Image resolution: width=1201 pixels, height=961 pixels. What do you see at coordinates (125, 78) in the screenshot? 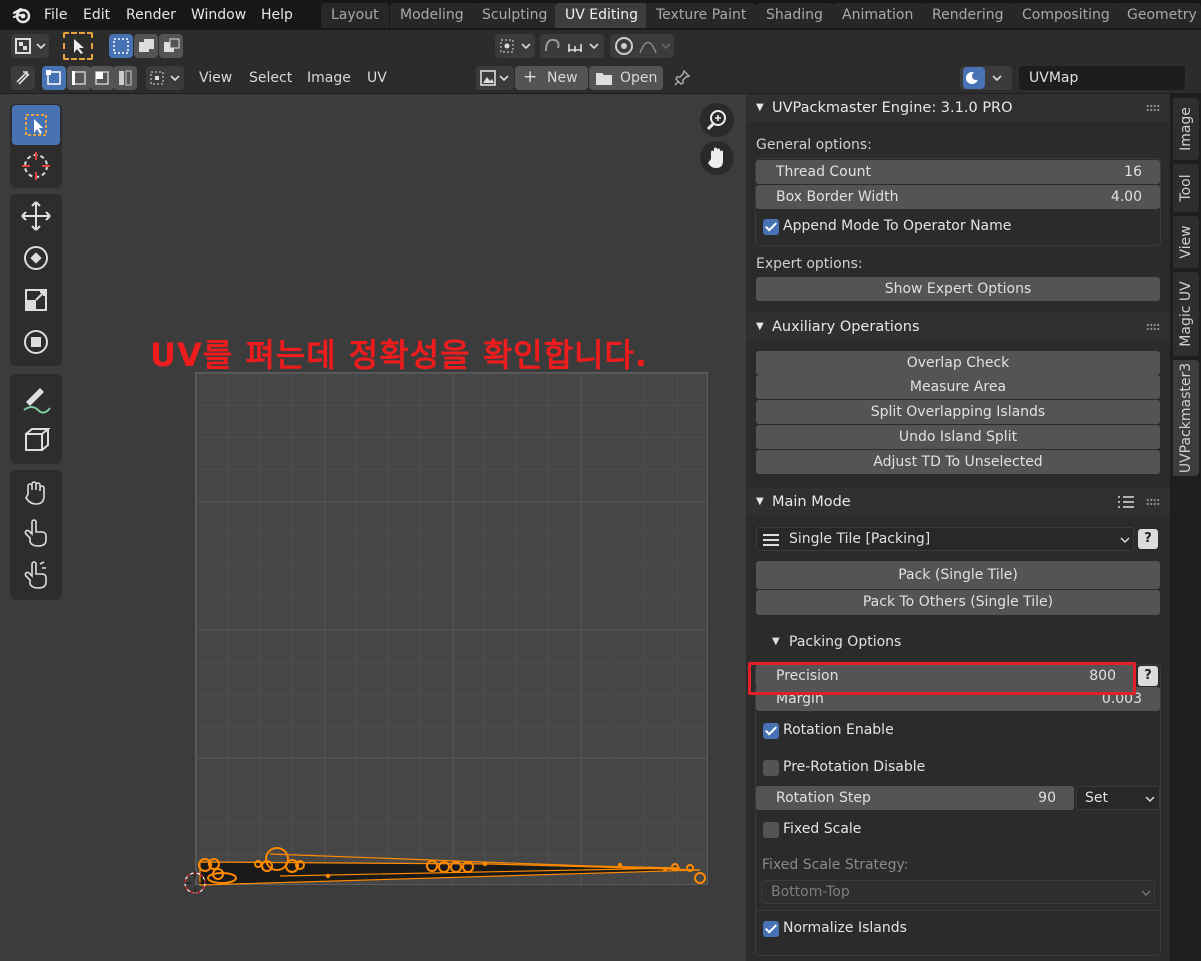
I see `island-select-button` at bounding box center [125, 78].